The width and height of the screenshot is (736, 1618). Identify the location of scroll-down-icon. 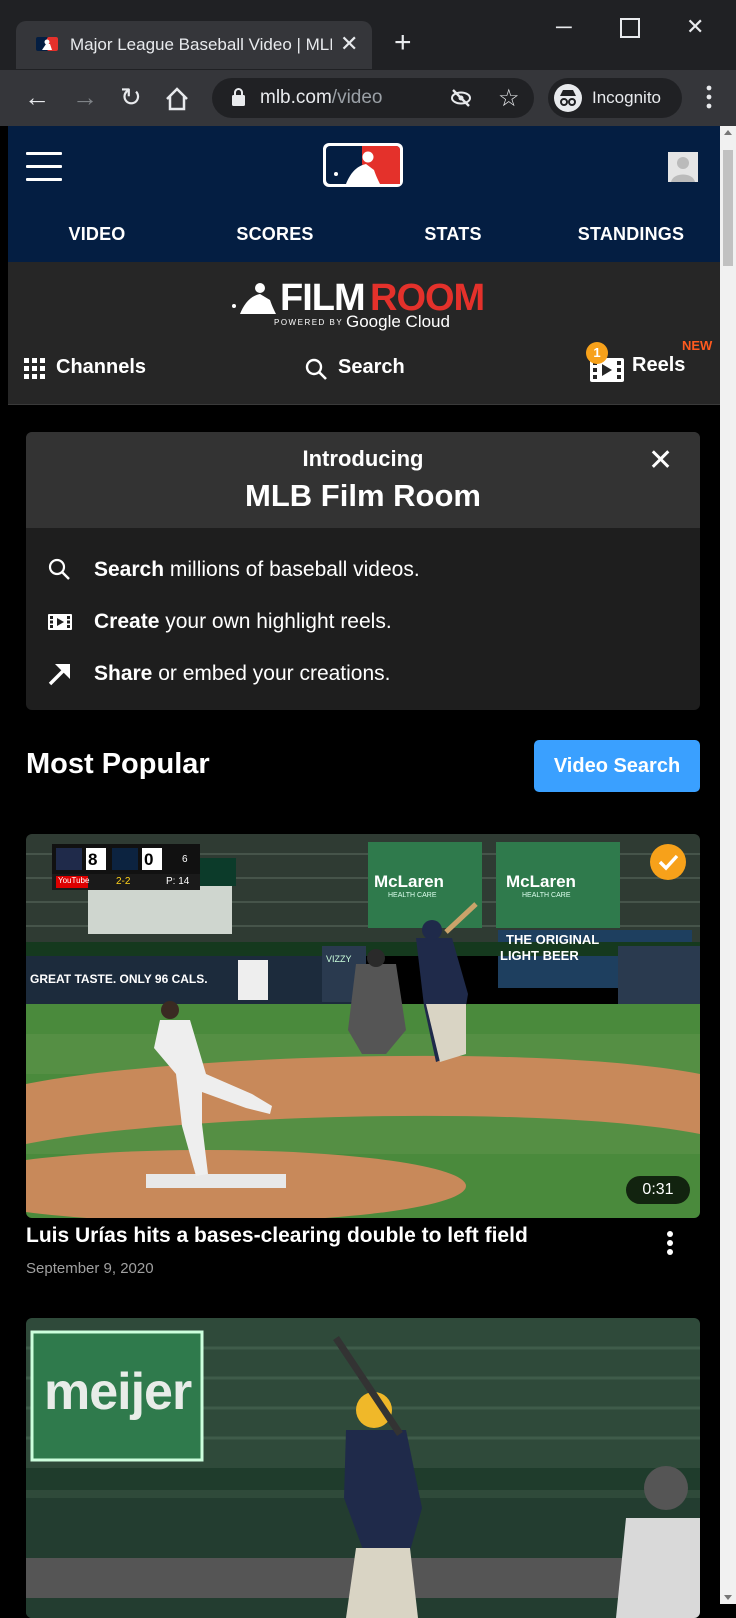
(728, 1597).